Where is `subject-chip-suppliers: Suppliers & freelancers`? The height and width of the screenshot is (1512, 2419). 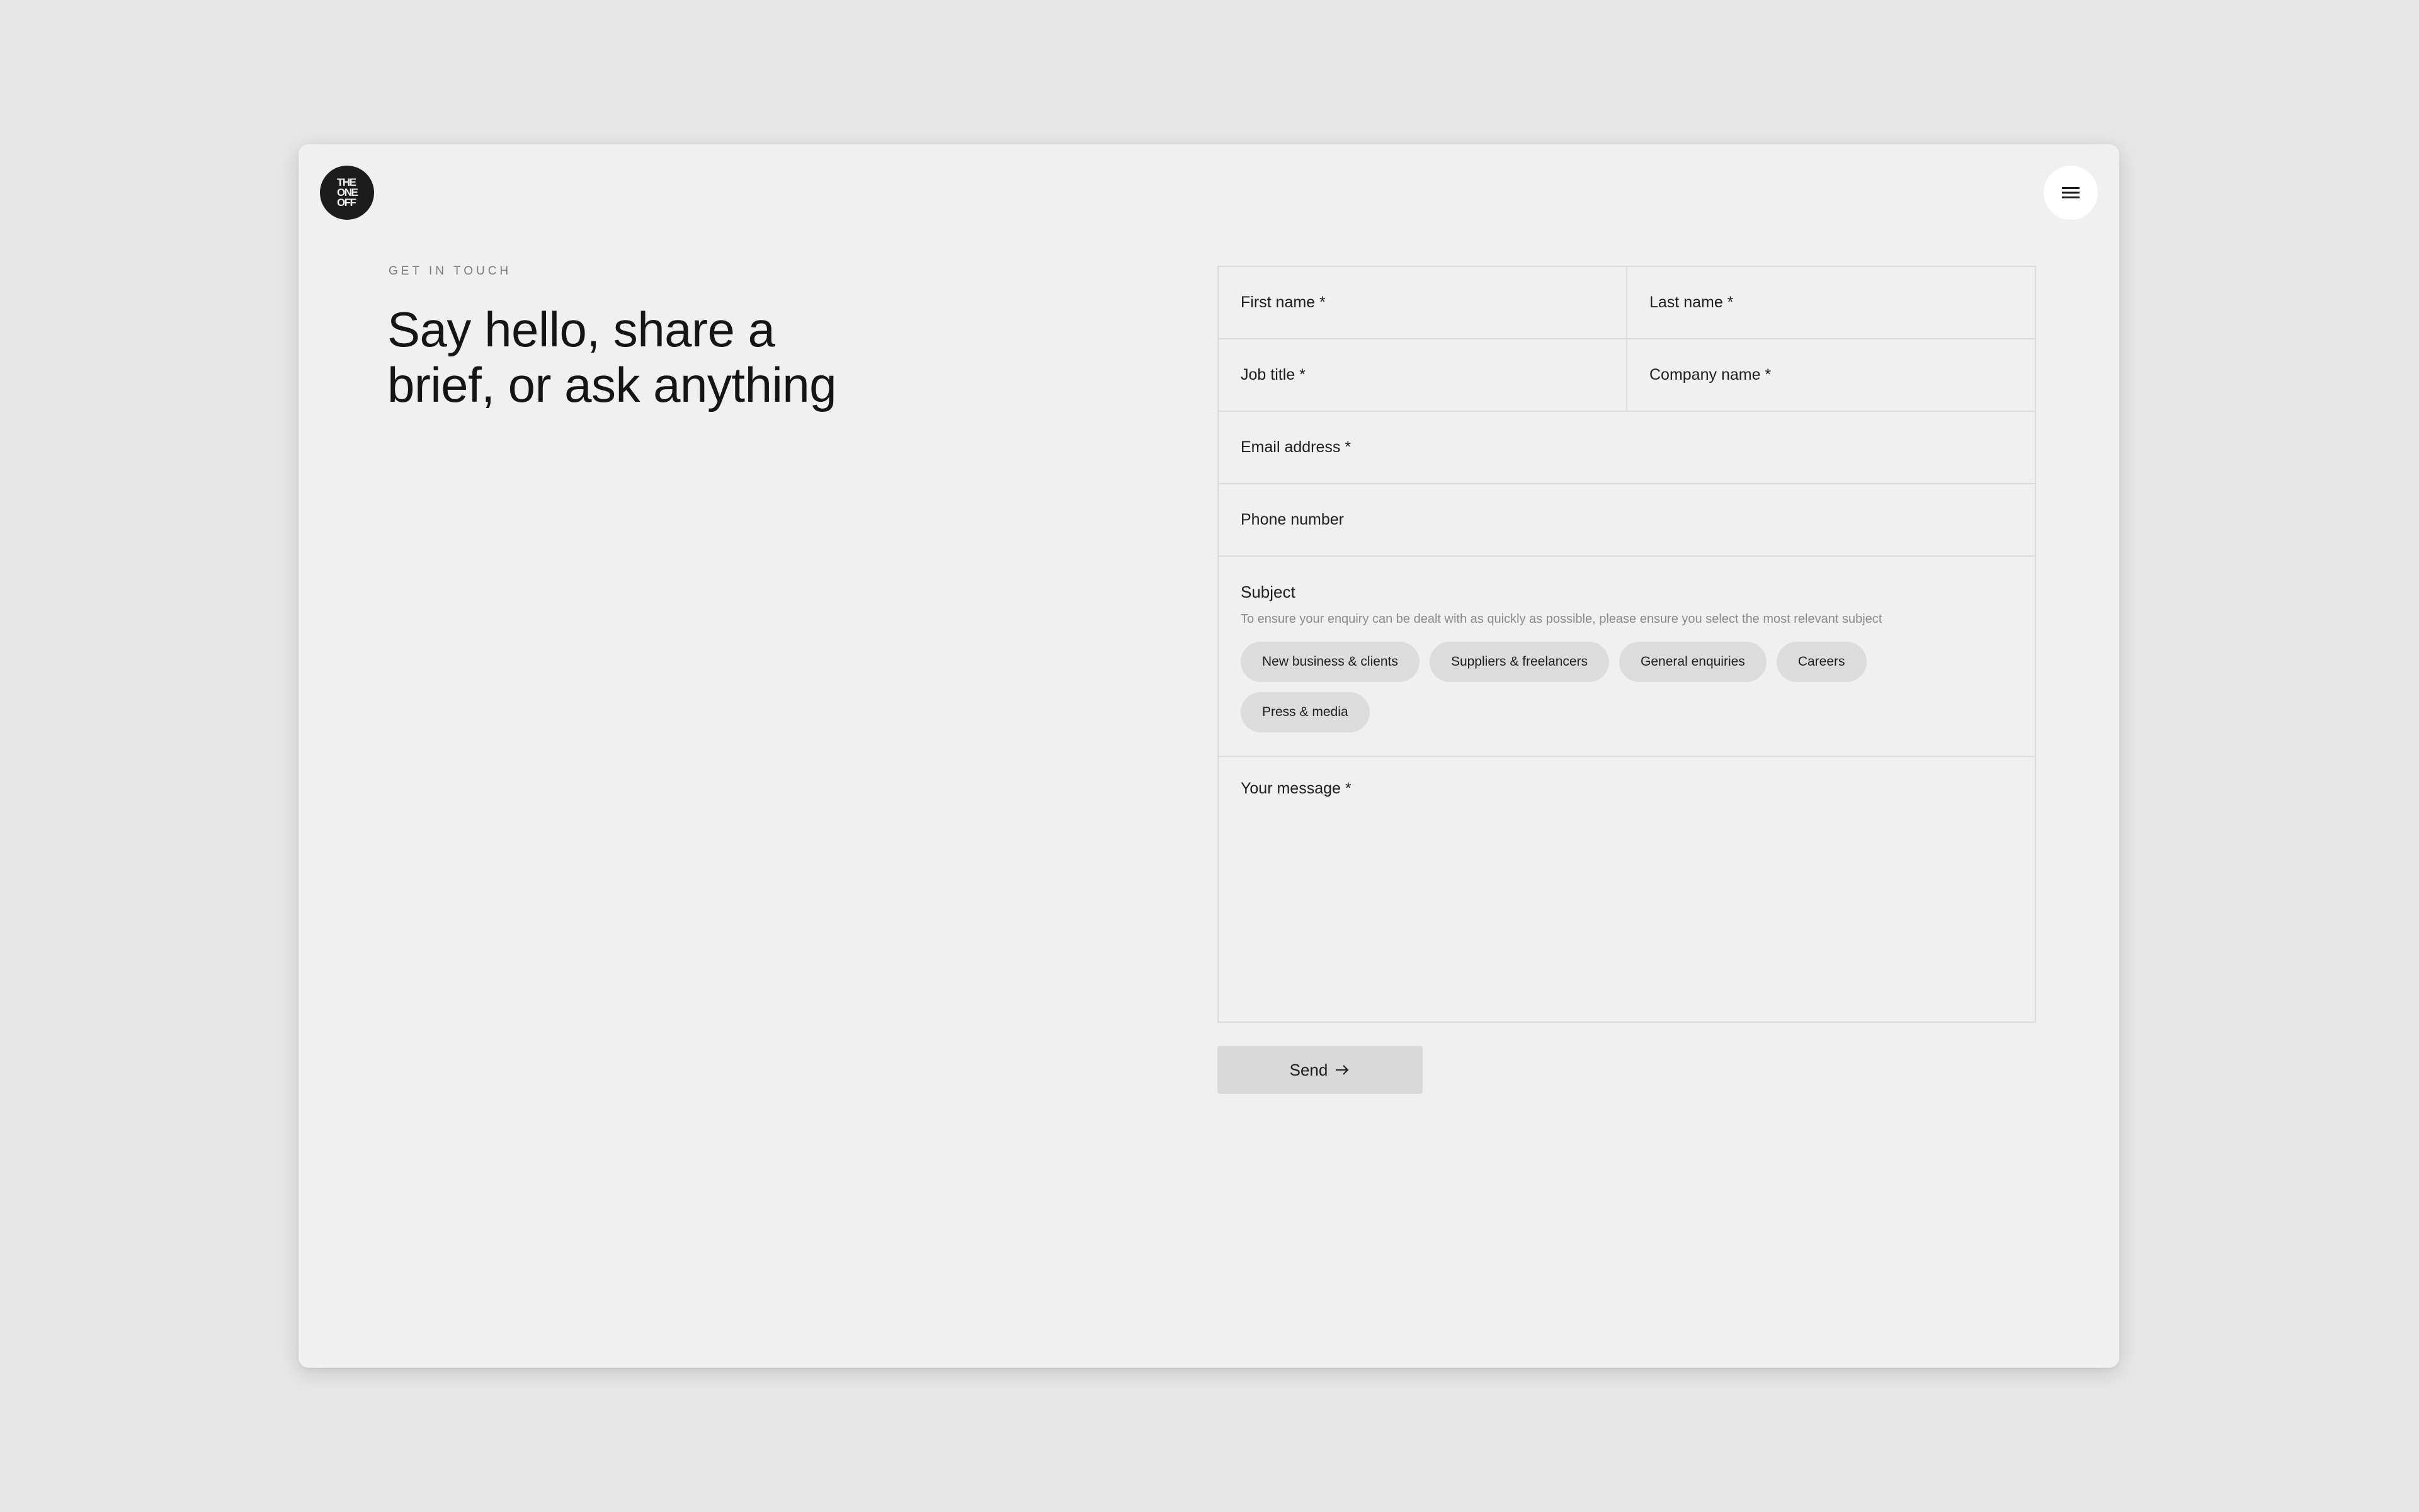 subject-chip-suppliers: Suppliers & freelancers is located at coordinates (1519, 662).